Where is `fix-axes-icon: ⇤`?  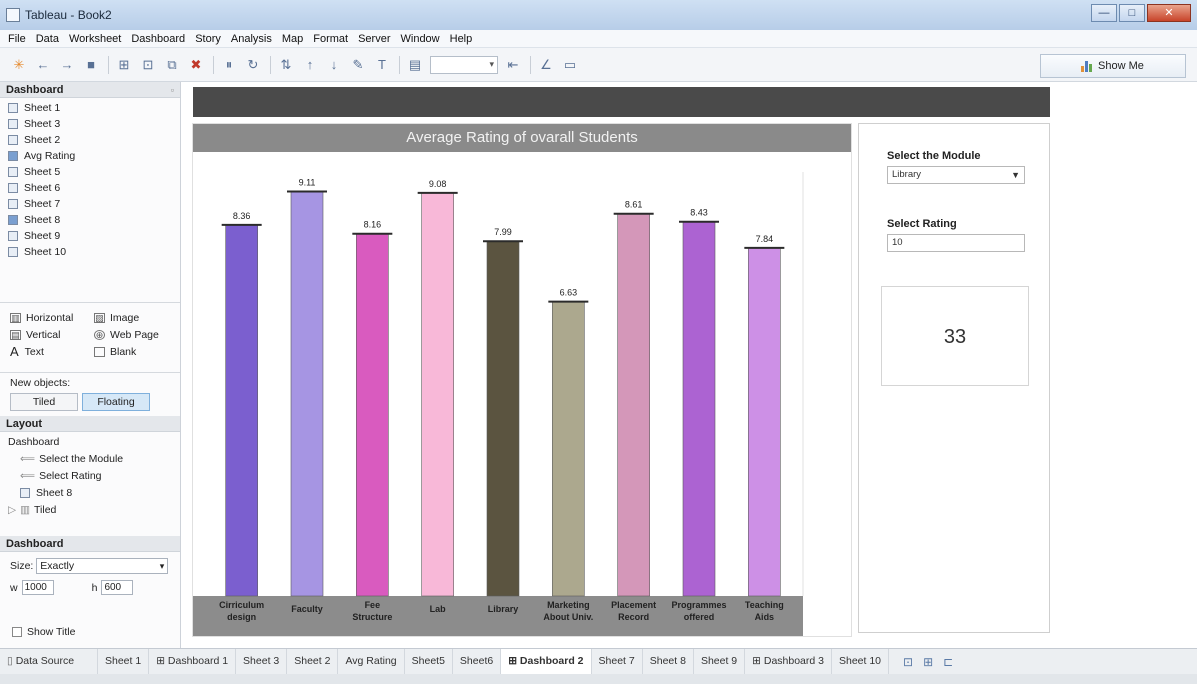
fix-axes-icon: ⇤ is located at coordinates (513, 65).